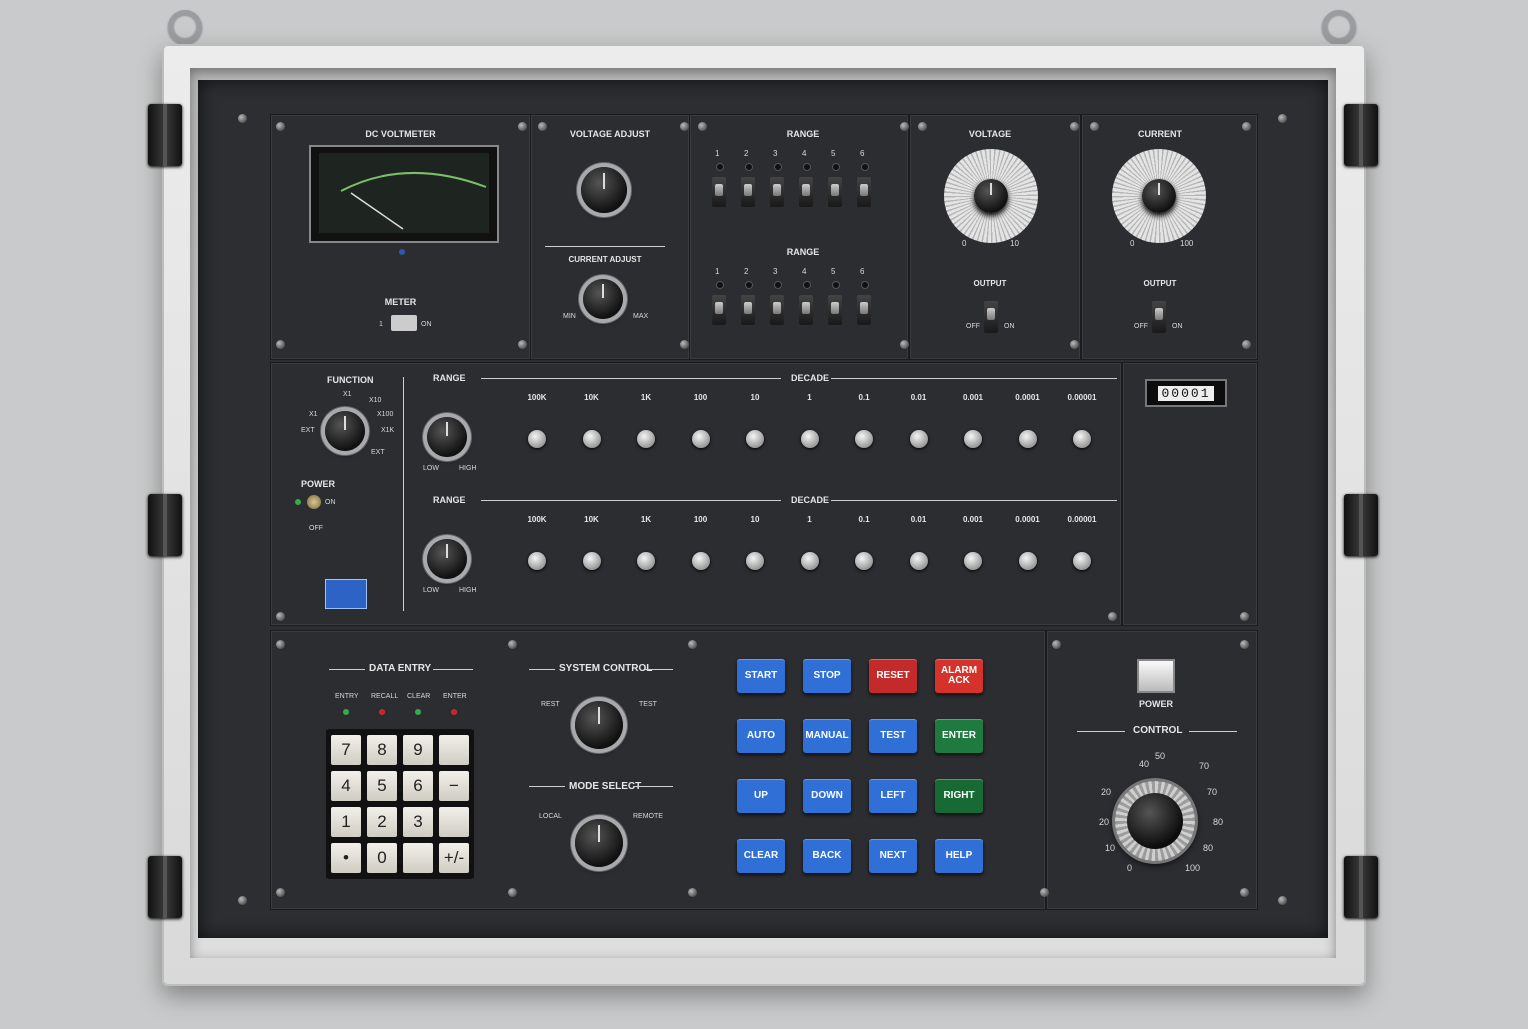 Image resolution: width=1528 pixels, height=1029 pixels. I want to click on panel-button-next: NEXT, so click(893, 856).